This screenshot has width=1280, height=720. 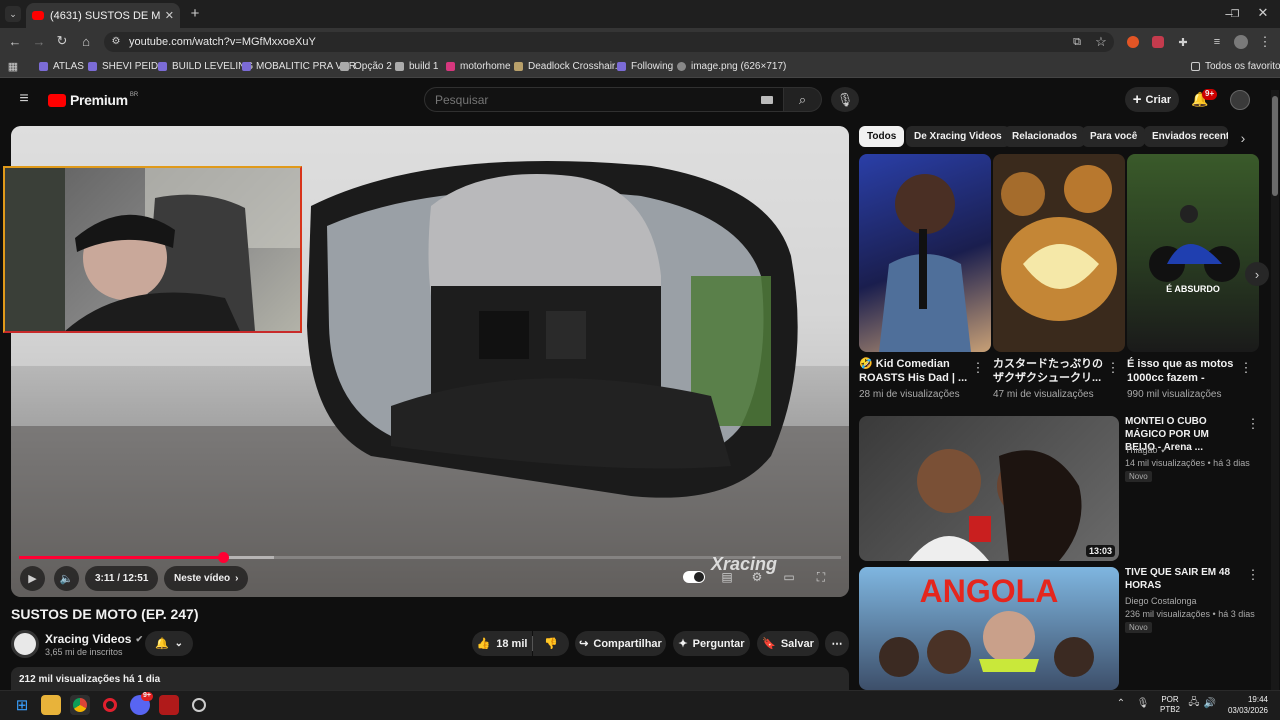 What do you see at coordinates (13, 66) in the screenshot?
I see `apps-grid-icon: ▦` at bounding box center [13, 66].